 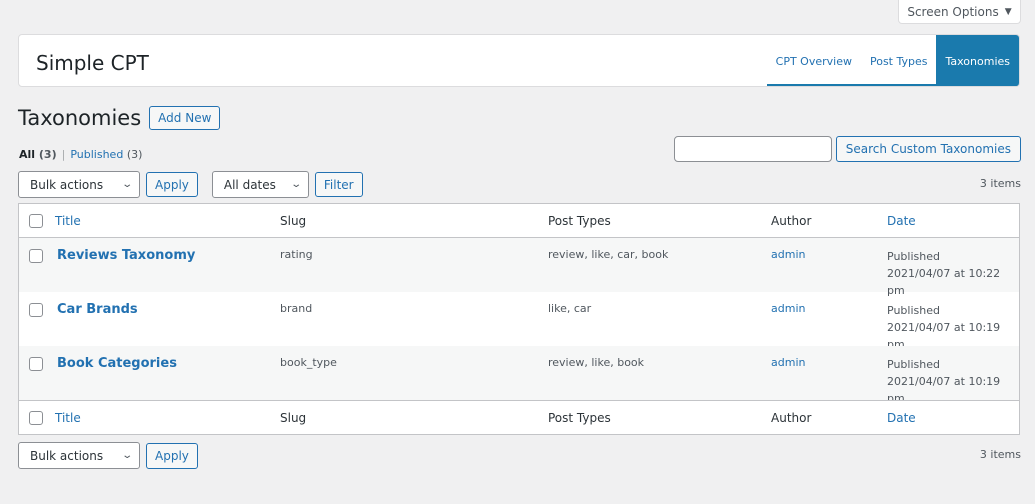 What do you see at coordinates (249, 184) in the screenshot?
I see `dates-value: All dates` at bounding box center [249, 184].